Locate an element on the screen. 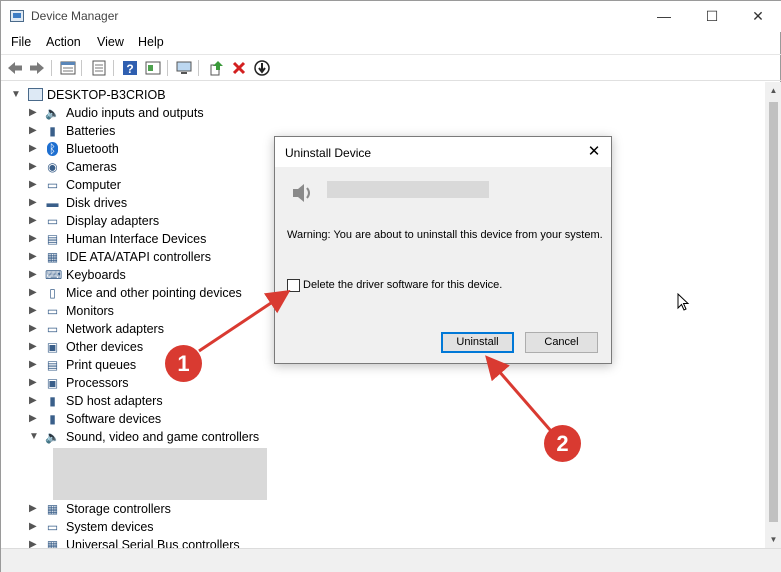  tree-item-label: Monitors is located at coordinates (90, 311).